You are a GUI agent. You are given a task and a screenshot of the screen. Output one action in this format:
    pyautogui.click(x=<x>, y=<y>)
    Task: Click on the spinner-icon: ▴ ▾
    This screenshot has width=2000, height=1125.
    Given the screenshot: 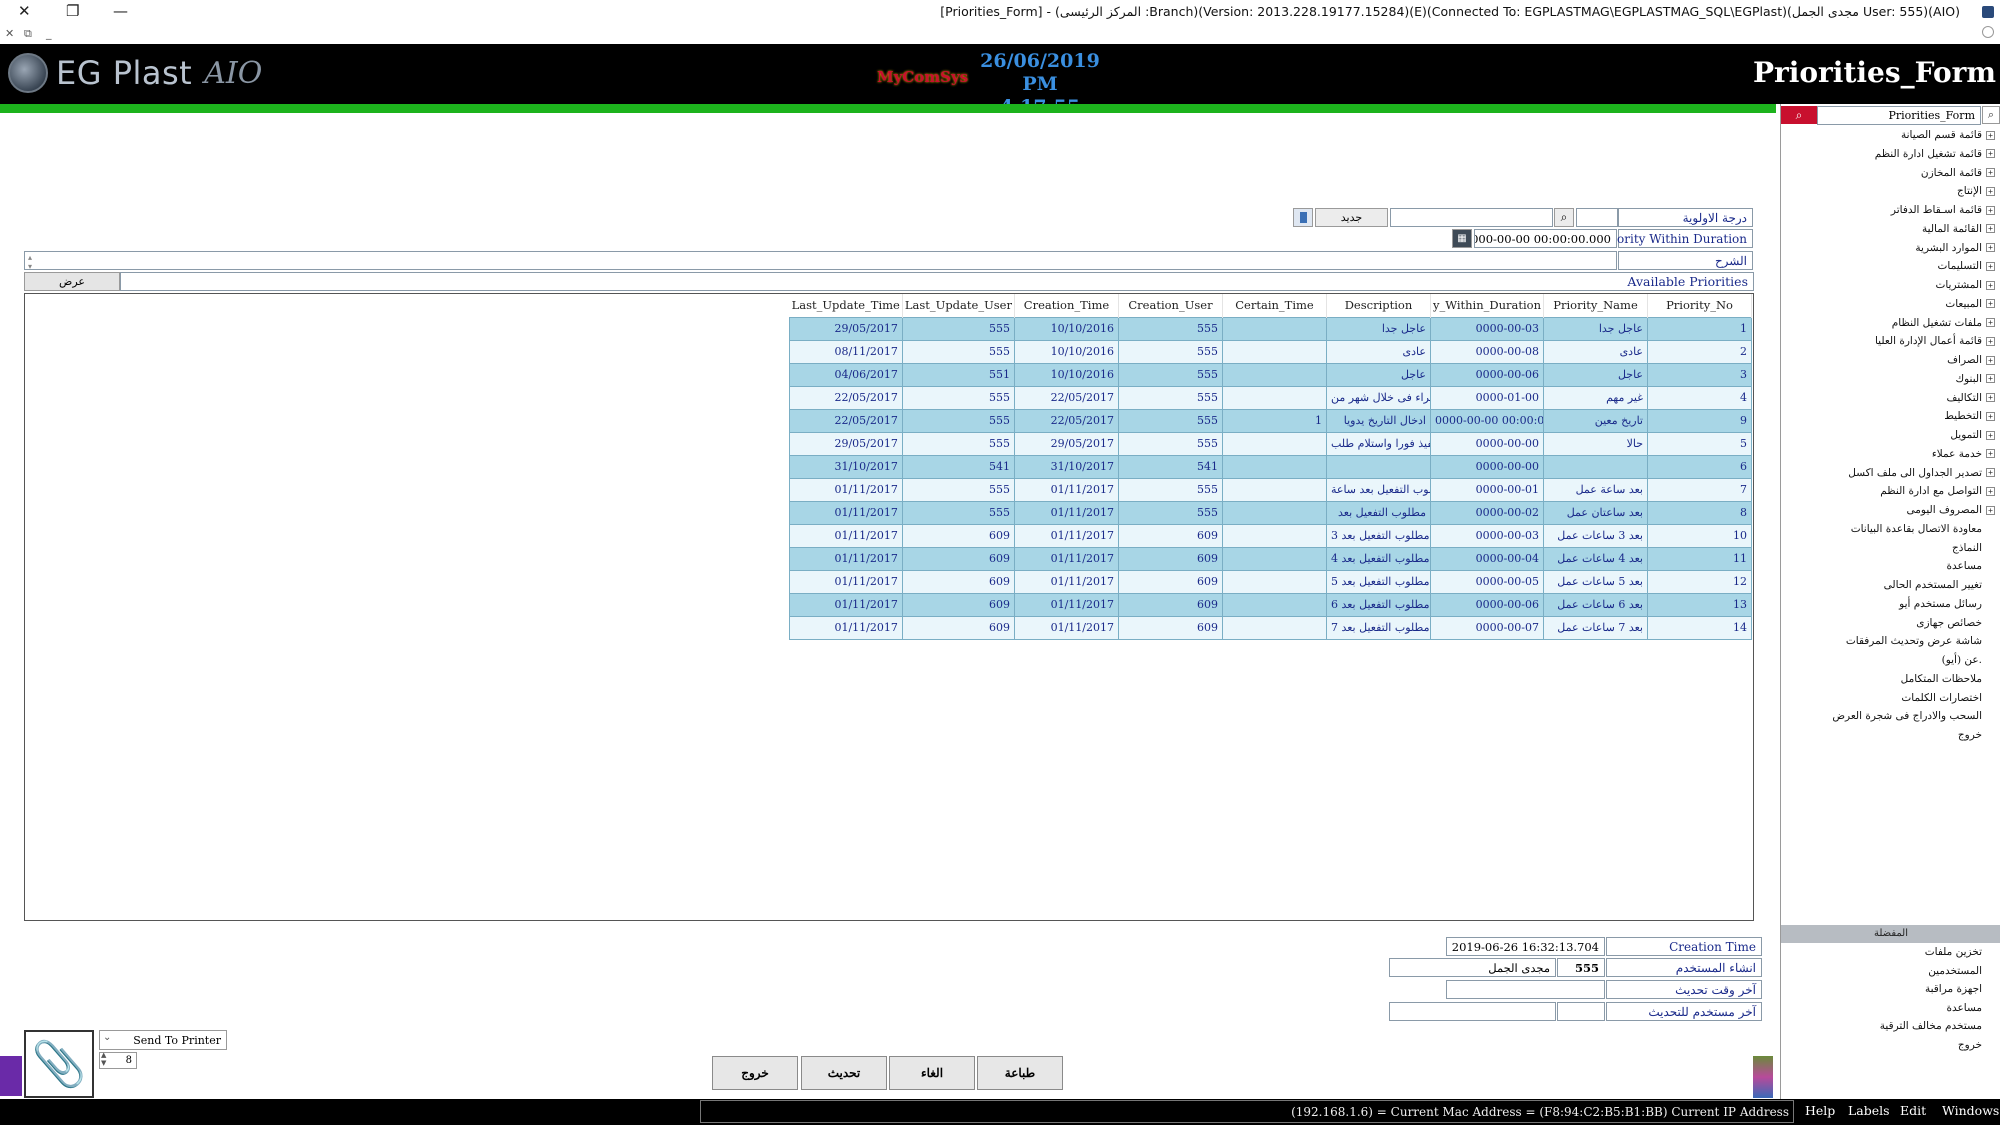 What is the action you would take?
    pyautogui.click(x=30, y=262)
    